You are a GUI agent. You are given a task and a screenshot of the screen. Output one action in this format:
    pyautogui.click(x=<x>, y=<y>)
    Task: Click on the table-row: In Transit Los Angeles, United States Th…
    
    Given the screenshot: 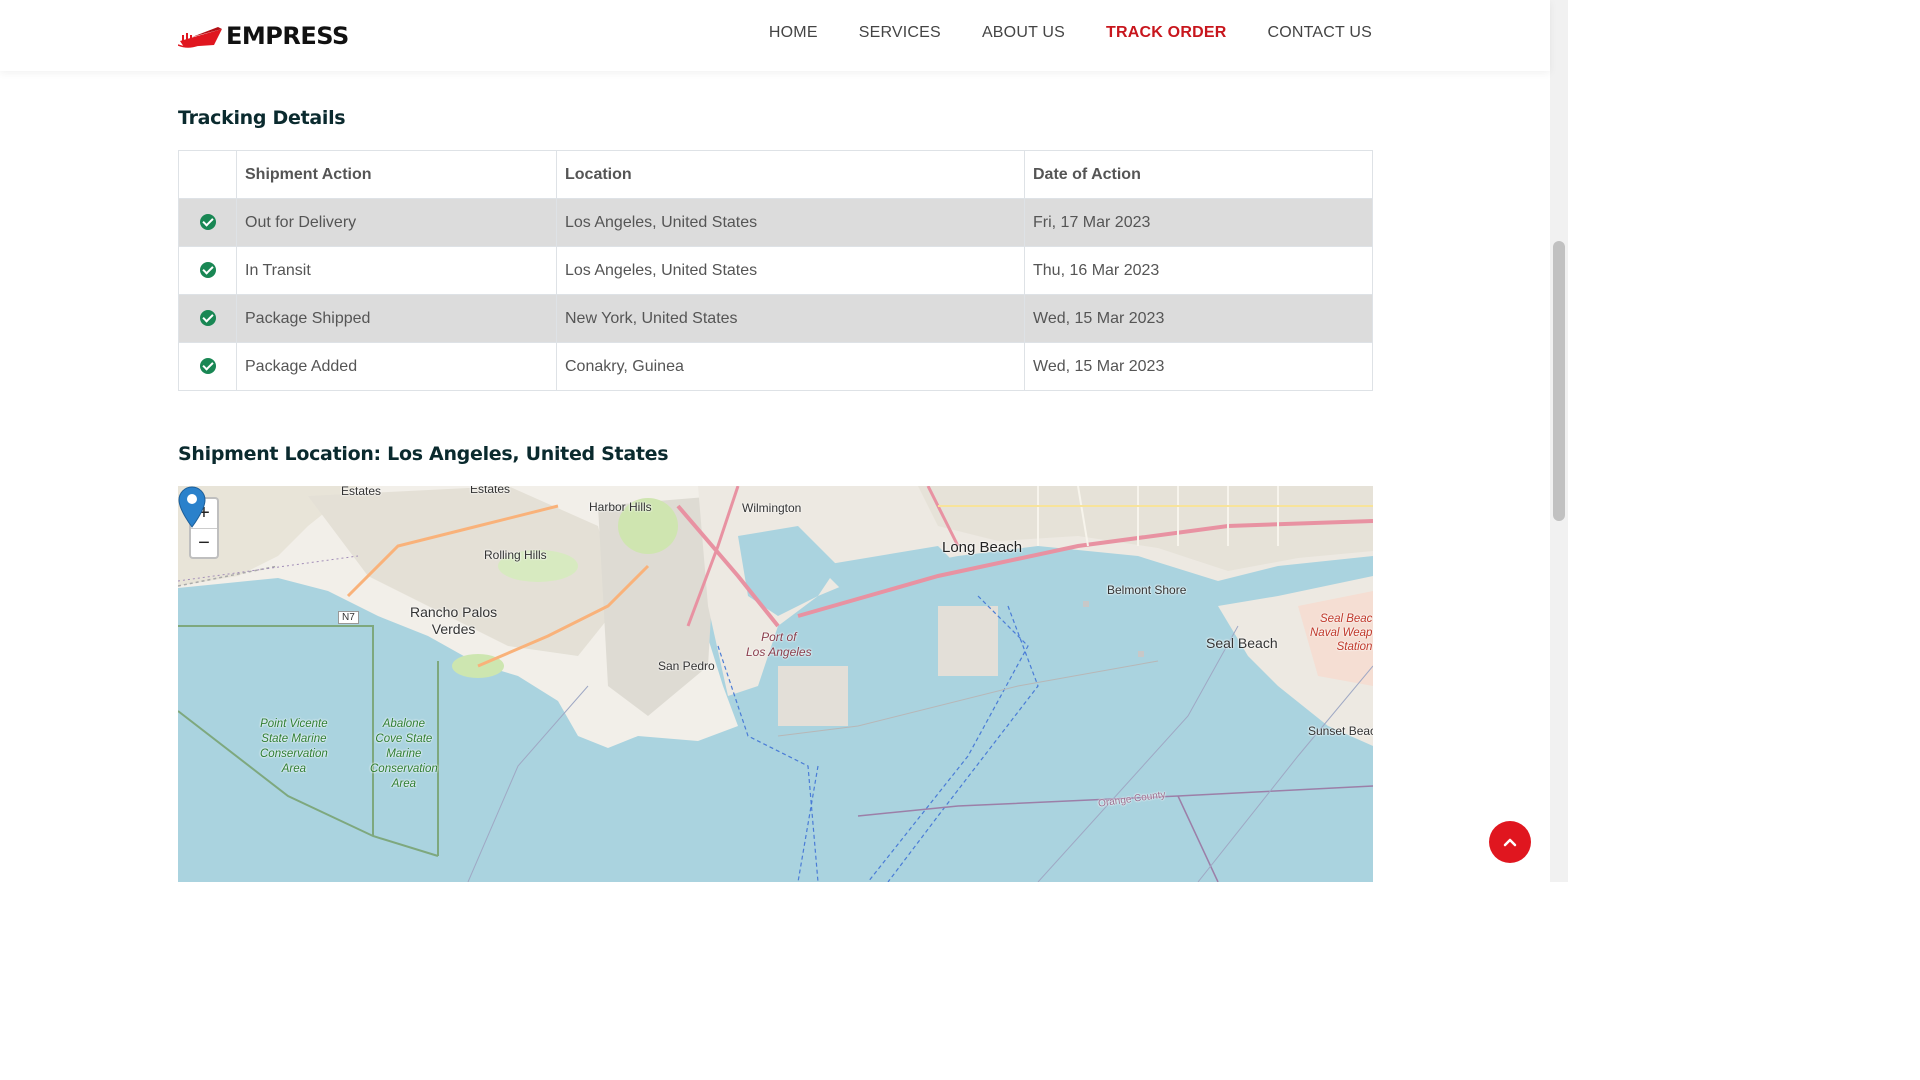 What is the action you would take?
    pyautogui.click(x=775, y=270)
    